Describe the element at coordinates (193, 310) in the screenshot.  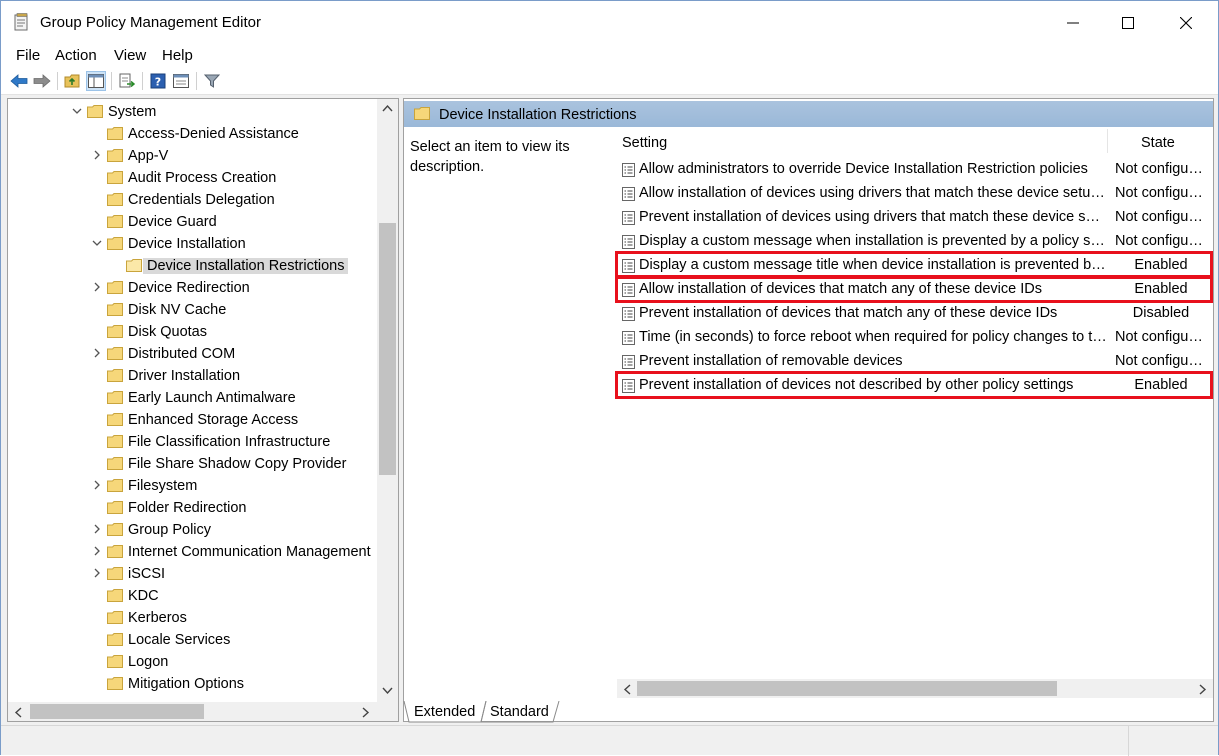
I see `tree-item: Disk NV Cache` at that location.